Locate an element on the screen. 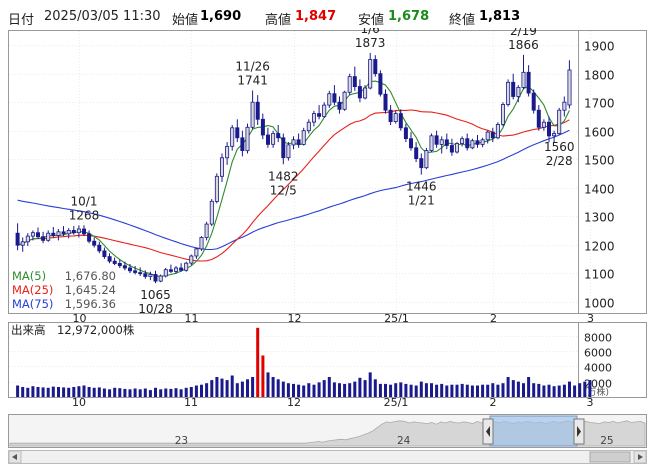  high-annotation-price: 1268 is located at coordinates (84, 215).